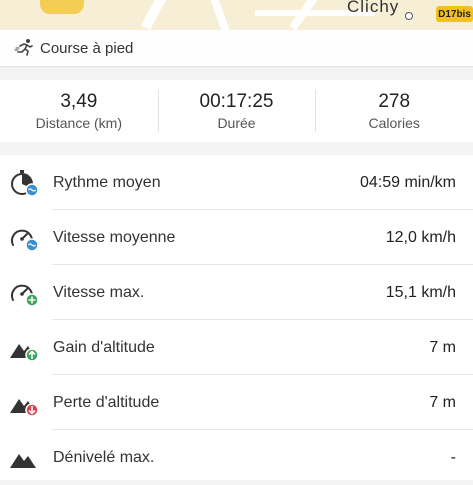  What do you see at coordinates (23, 47) in the screenshot?
I see `runner-icon` at bounding box center [23, 47].